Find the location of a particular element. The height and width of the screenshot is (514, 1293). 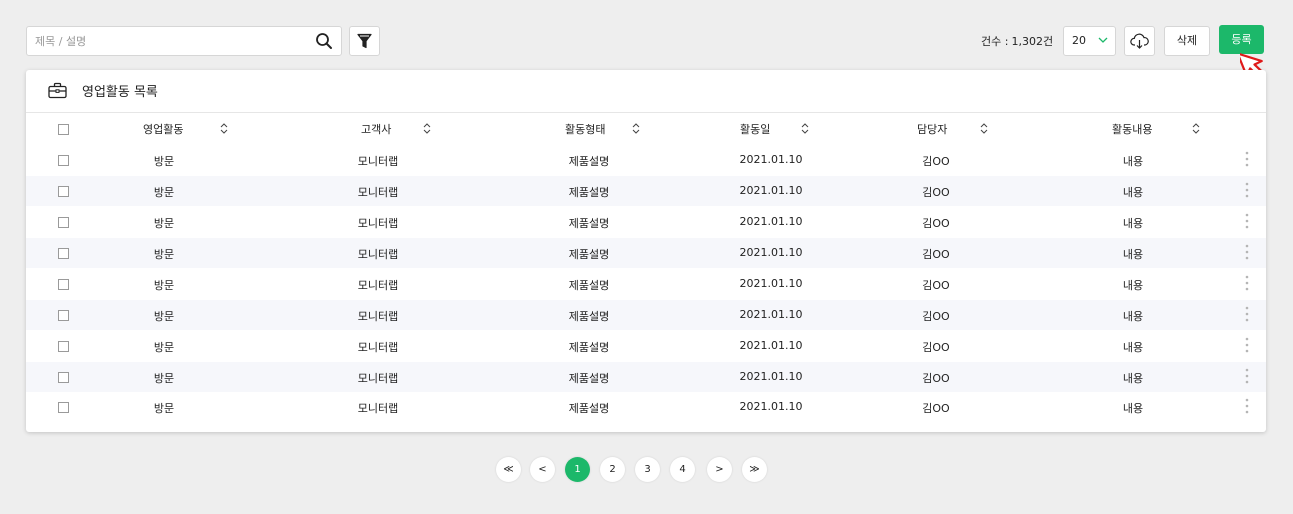

prev-page-button: < is located at coordinates (542, 469).